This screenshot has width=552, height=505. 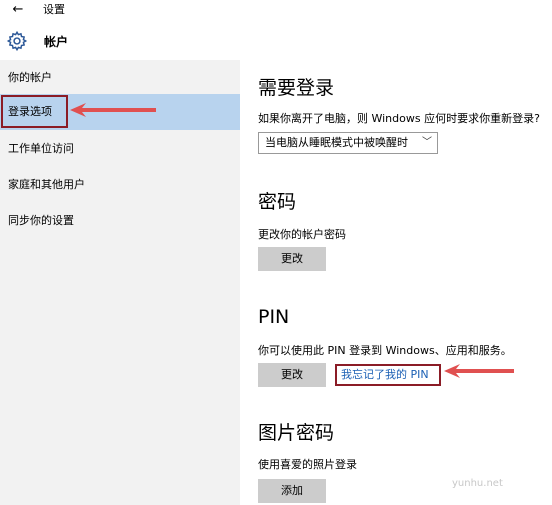 I want to click on back-arrow-icon: ←, so click(x=18, y=9).